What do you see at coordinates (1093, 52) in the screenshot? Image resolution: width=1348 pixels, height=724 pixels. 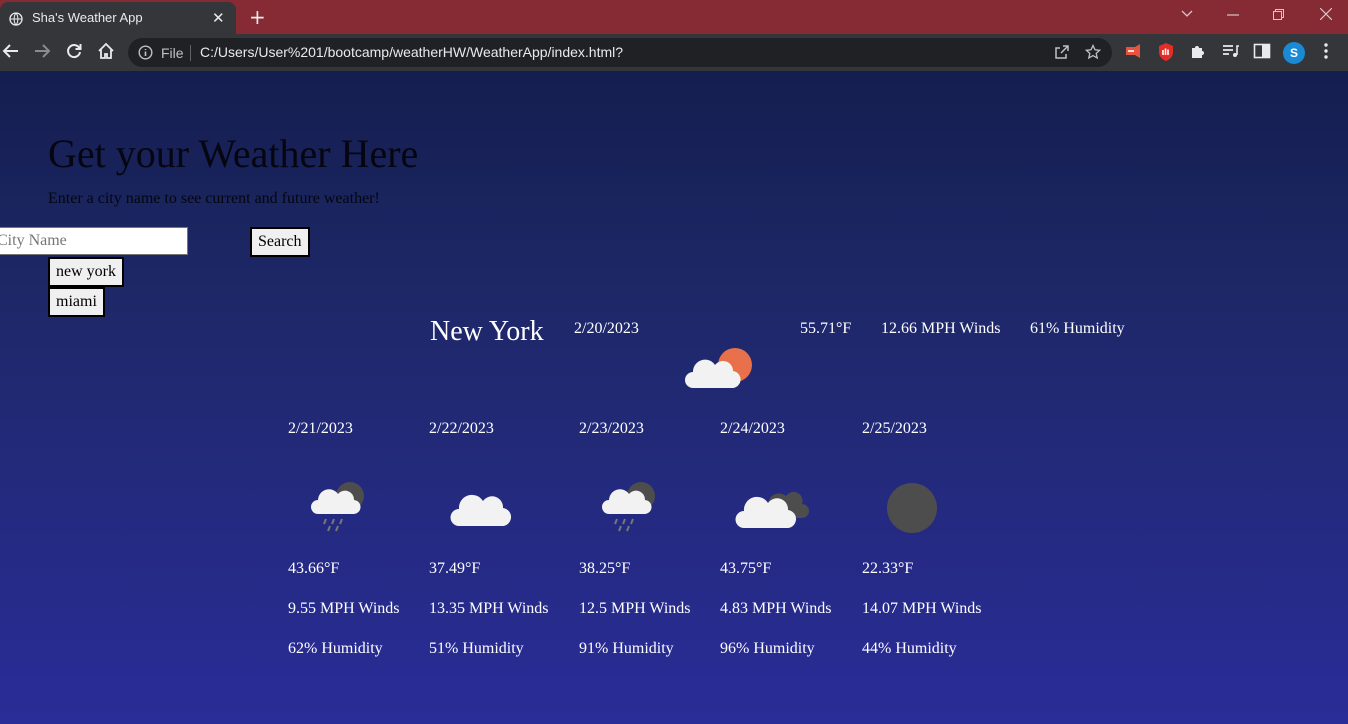 I see `bookmark-star-icon` at bounding box center [1093, 52].